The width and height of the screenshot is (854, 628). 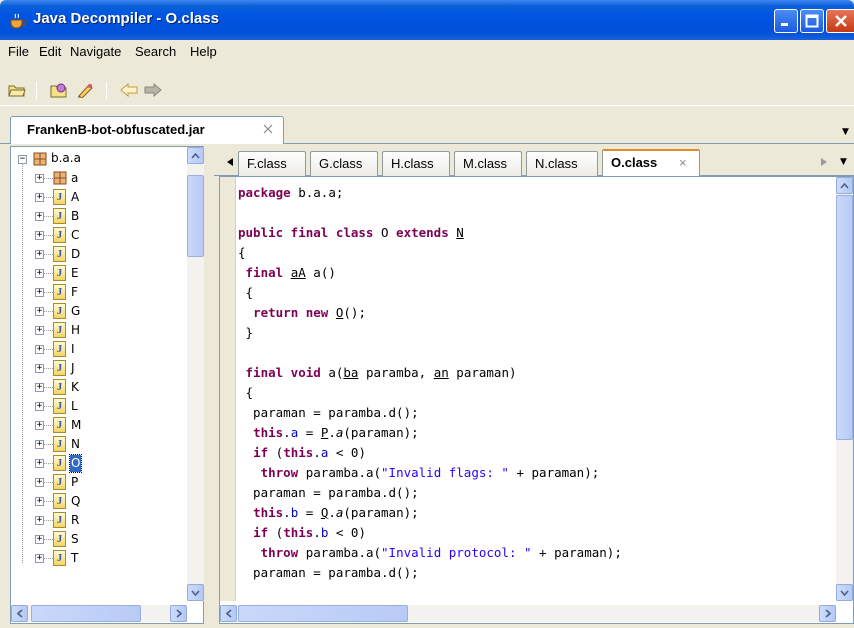 I want to click on code-token: if, so click(x=261, y=532).